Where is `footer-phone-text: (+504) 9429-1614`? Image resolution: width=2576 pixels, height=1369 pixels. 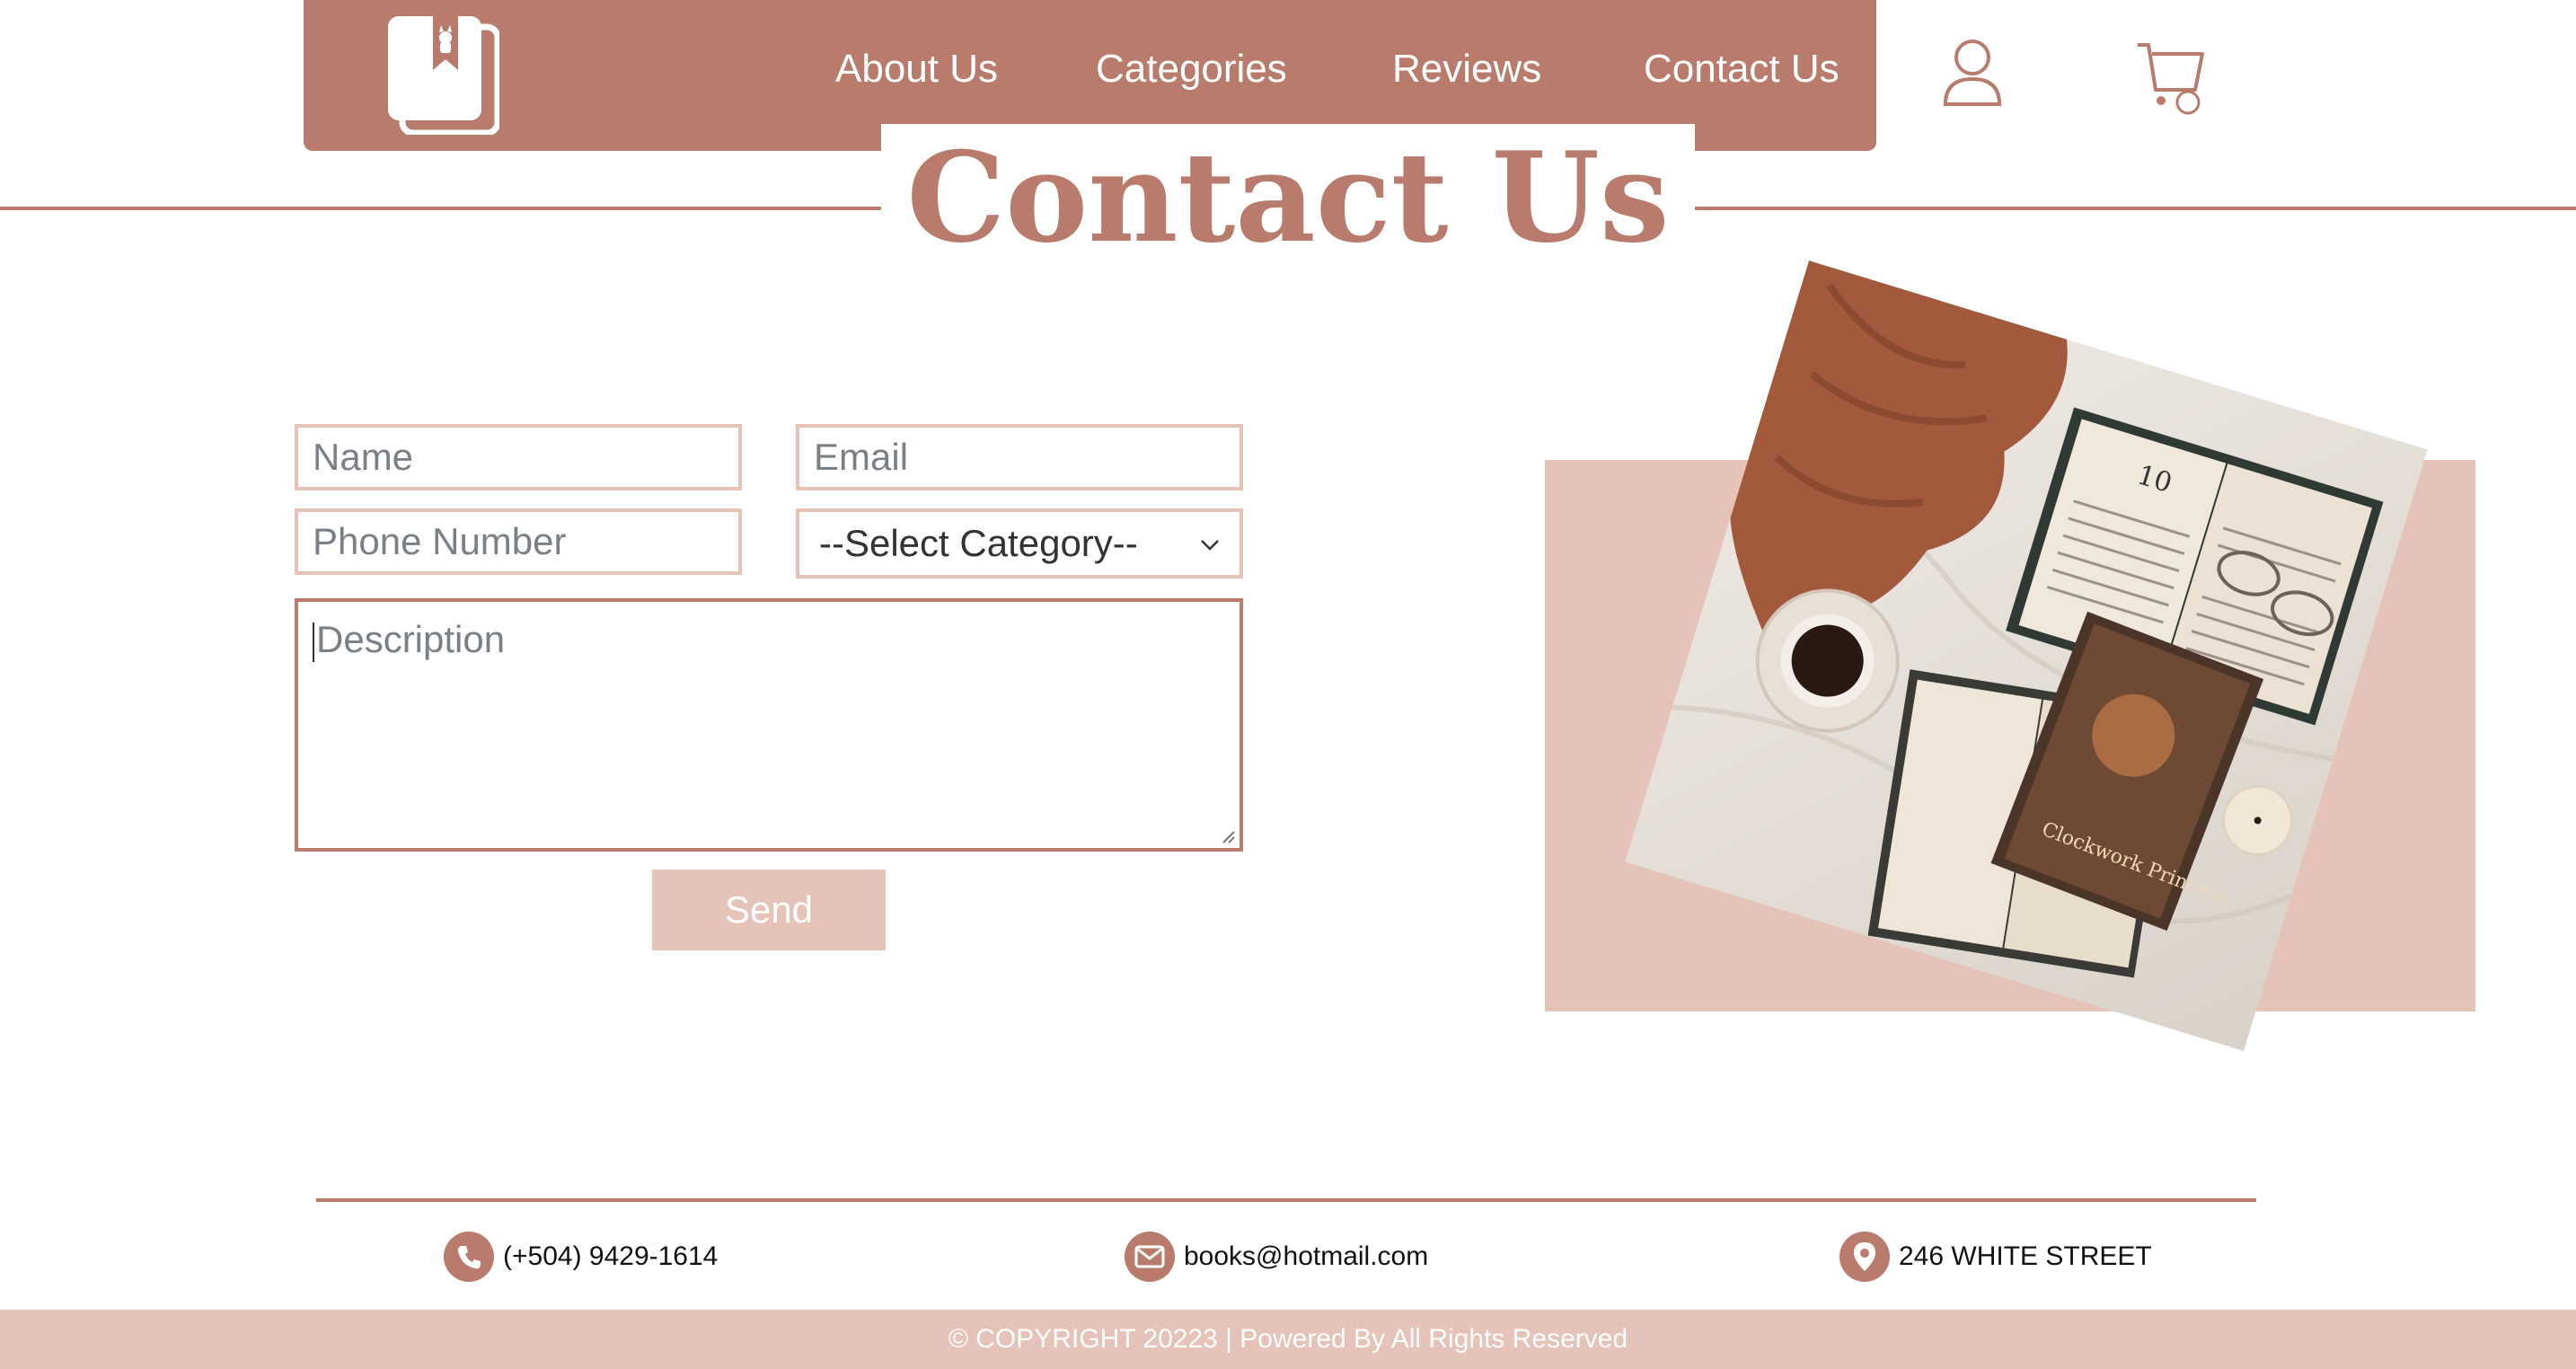
footer-phone-text: (+504) 9429-1614 is located at coordinates (611, 1256).